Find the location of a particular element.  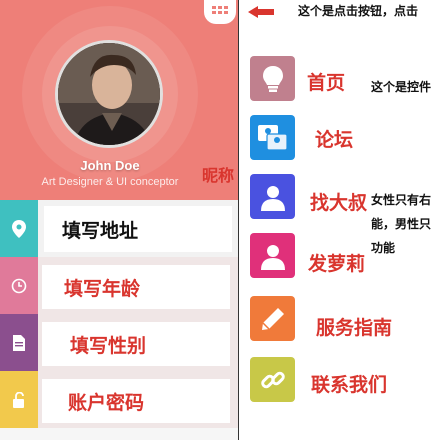

age-field: 填写年龄 is located at coordinates (136, 287).